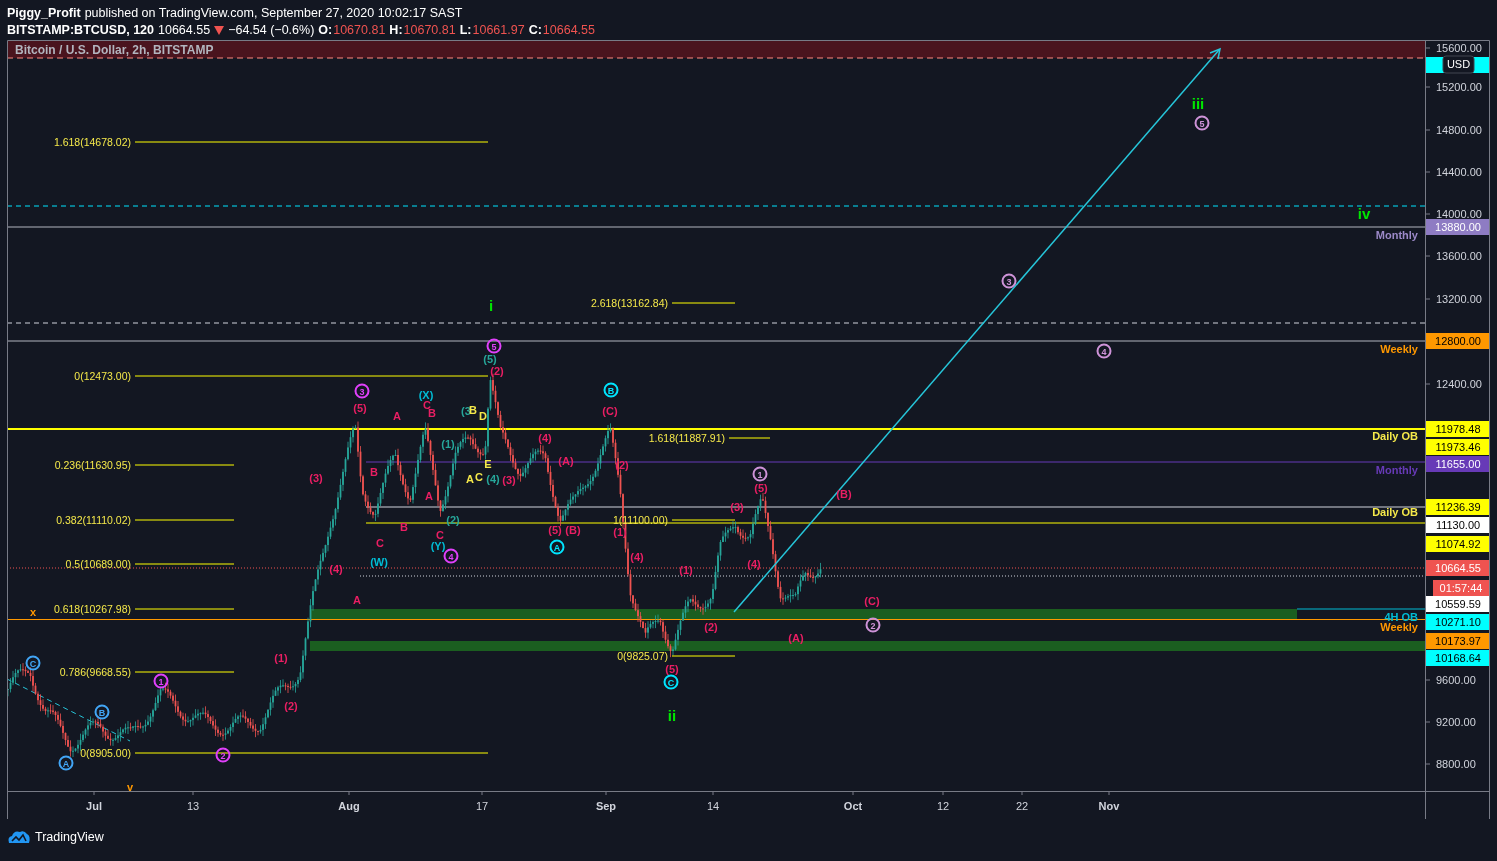  Describe the element at coordinates (1456, 764) in the screenshot. I see `price-axis-label: 8800.00` at that location.